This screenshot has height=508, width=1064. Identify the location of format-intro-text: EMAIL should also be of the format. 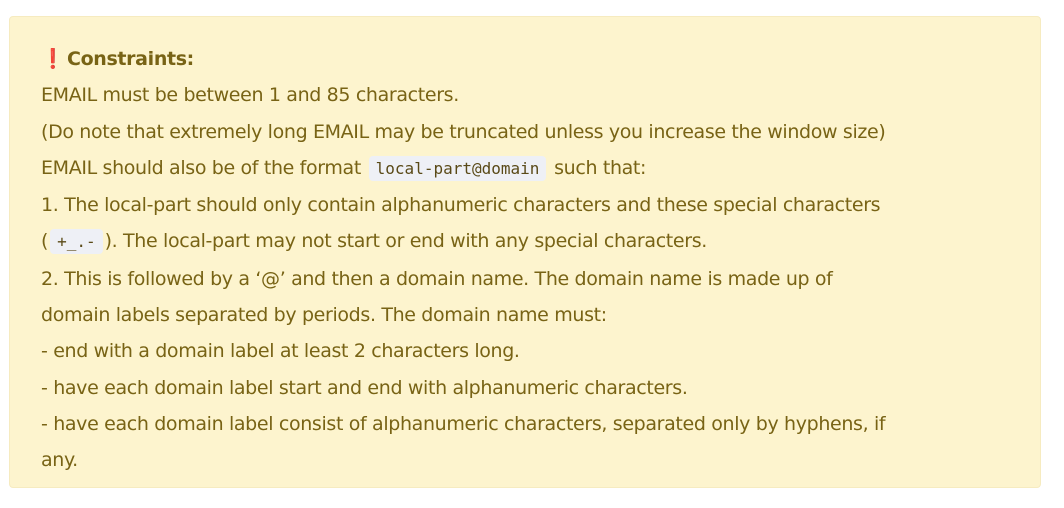
(201, 167).